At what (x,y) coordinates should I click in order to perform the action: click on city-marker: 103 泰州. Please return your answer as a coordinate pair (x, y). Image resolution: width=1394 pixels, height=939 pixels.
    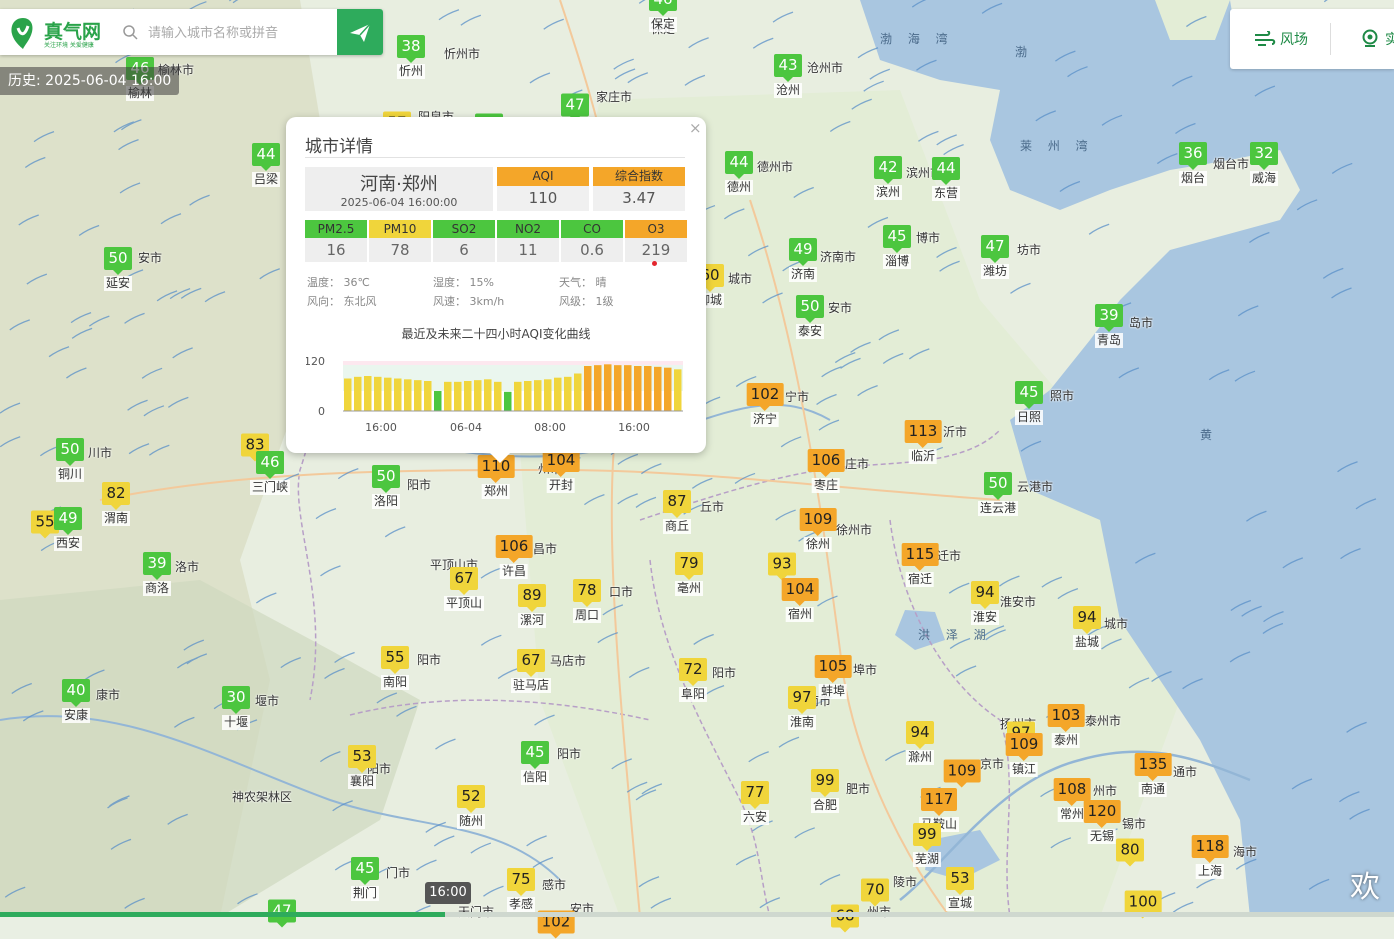
    Looking at the image, I should click on (1066, 726).